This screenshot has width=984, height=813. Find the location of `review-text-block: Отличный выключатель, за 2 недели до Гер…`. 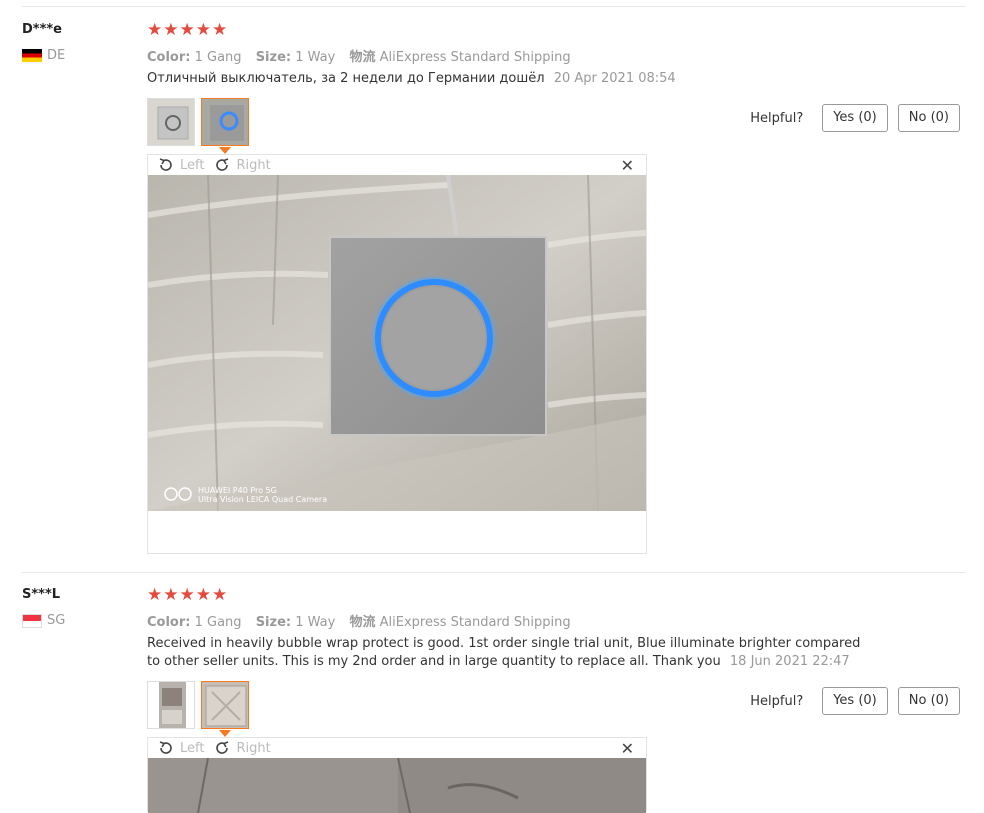

review-text-block: Отличный выключатель, за 2 недели до Гер… is located at coordinates (507, 79).